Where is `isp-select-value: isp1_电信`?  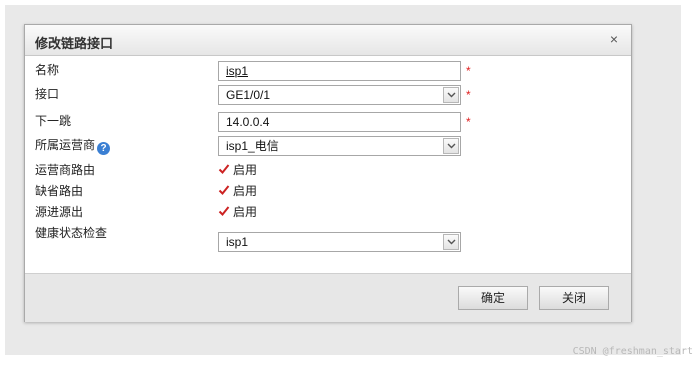 isp-select-value: isp1_电信 is located at coordinates (252, 146).